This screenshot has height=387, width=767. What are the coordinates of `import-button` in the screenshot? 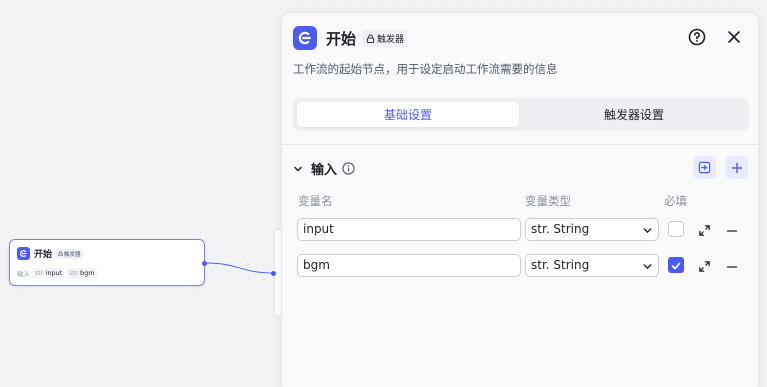 It's located at (704, 167).